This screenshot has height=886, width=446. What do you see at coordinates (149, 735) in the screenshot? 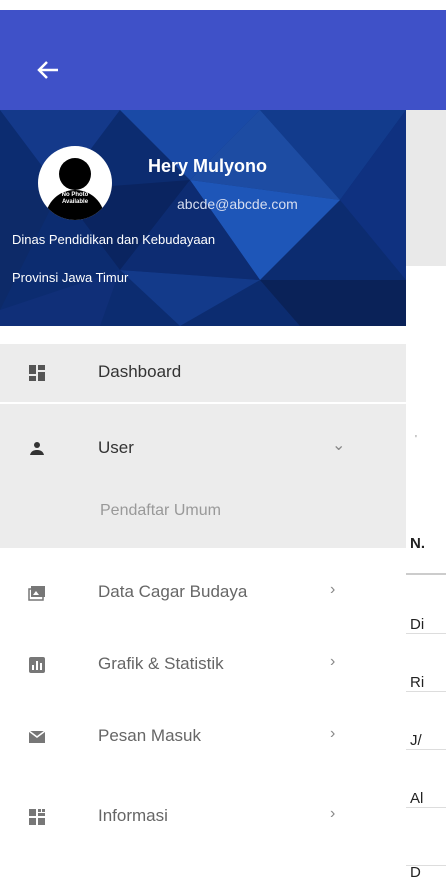
I see `sidebar-item-label: Pesan Masuk` at bounding box center [149, 735].